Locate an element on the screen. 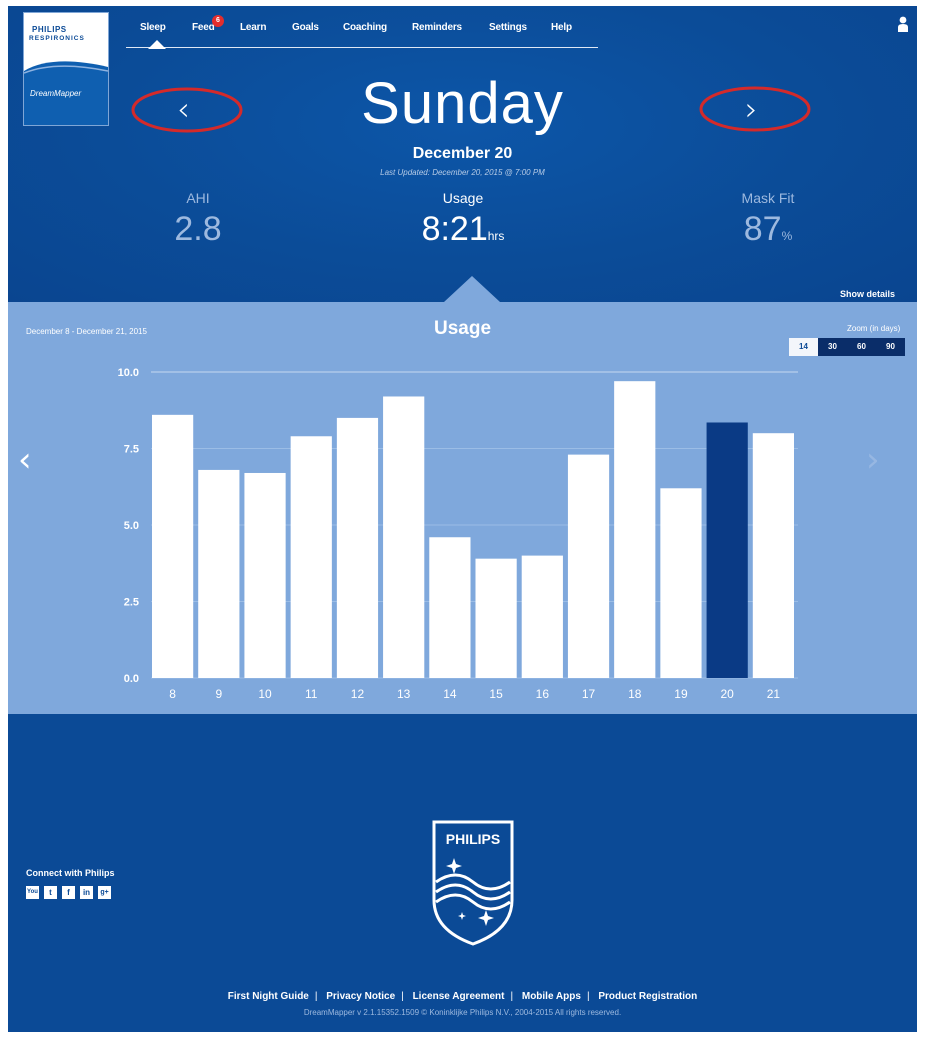  x-tick-label: 9 is located at coordinates (218, 694).